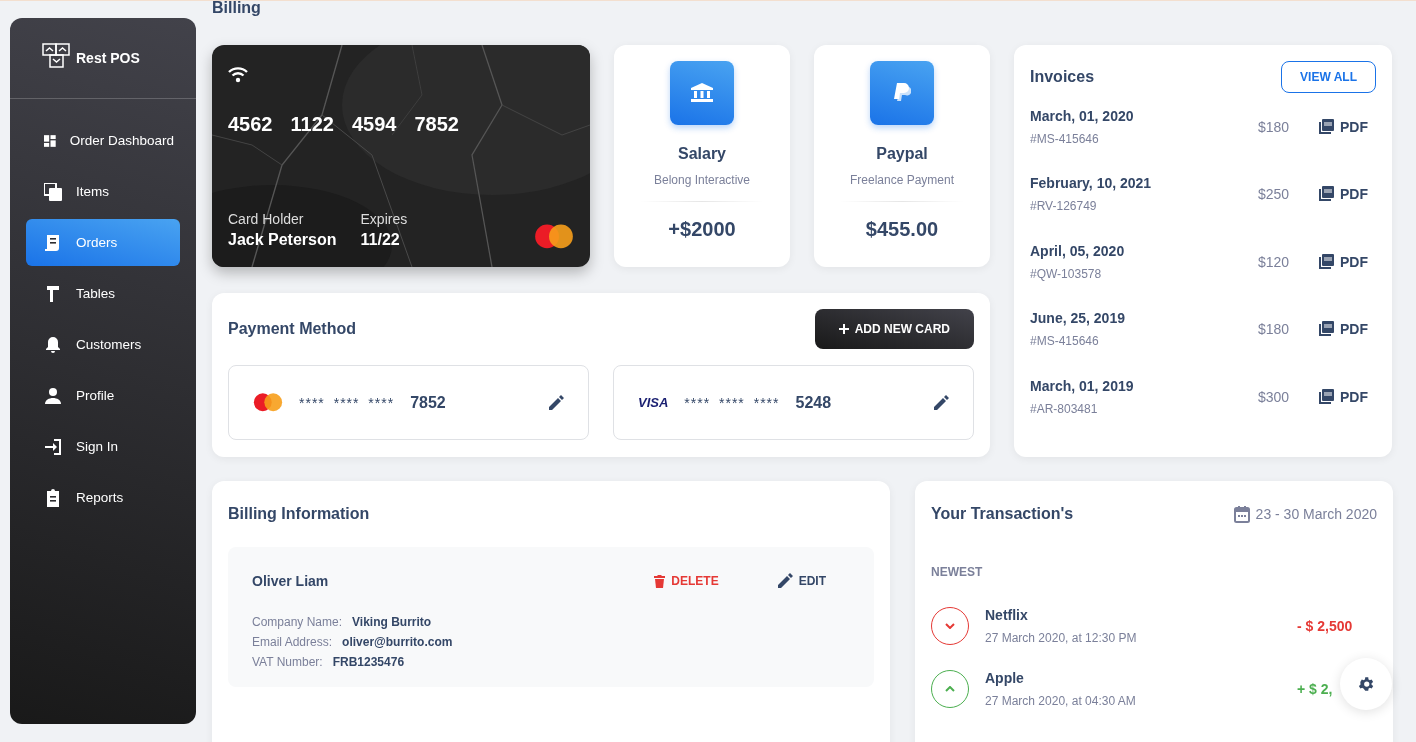  Describe the element at coordinates (702, 93) in the screenshot. I see `bank-icon` at that location.